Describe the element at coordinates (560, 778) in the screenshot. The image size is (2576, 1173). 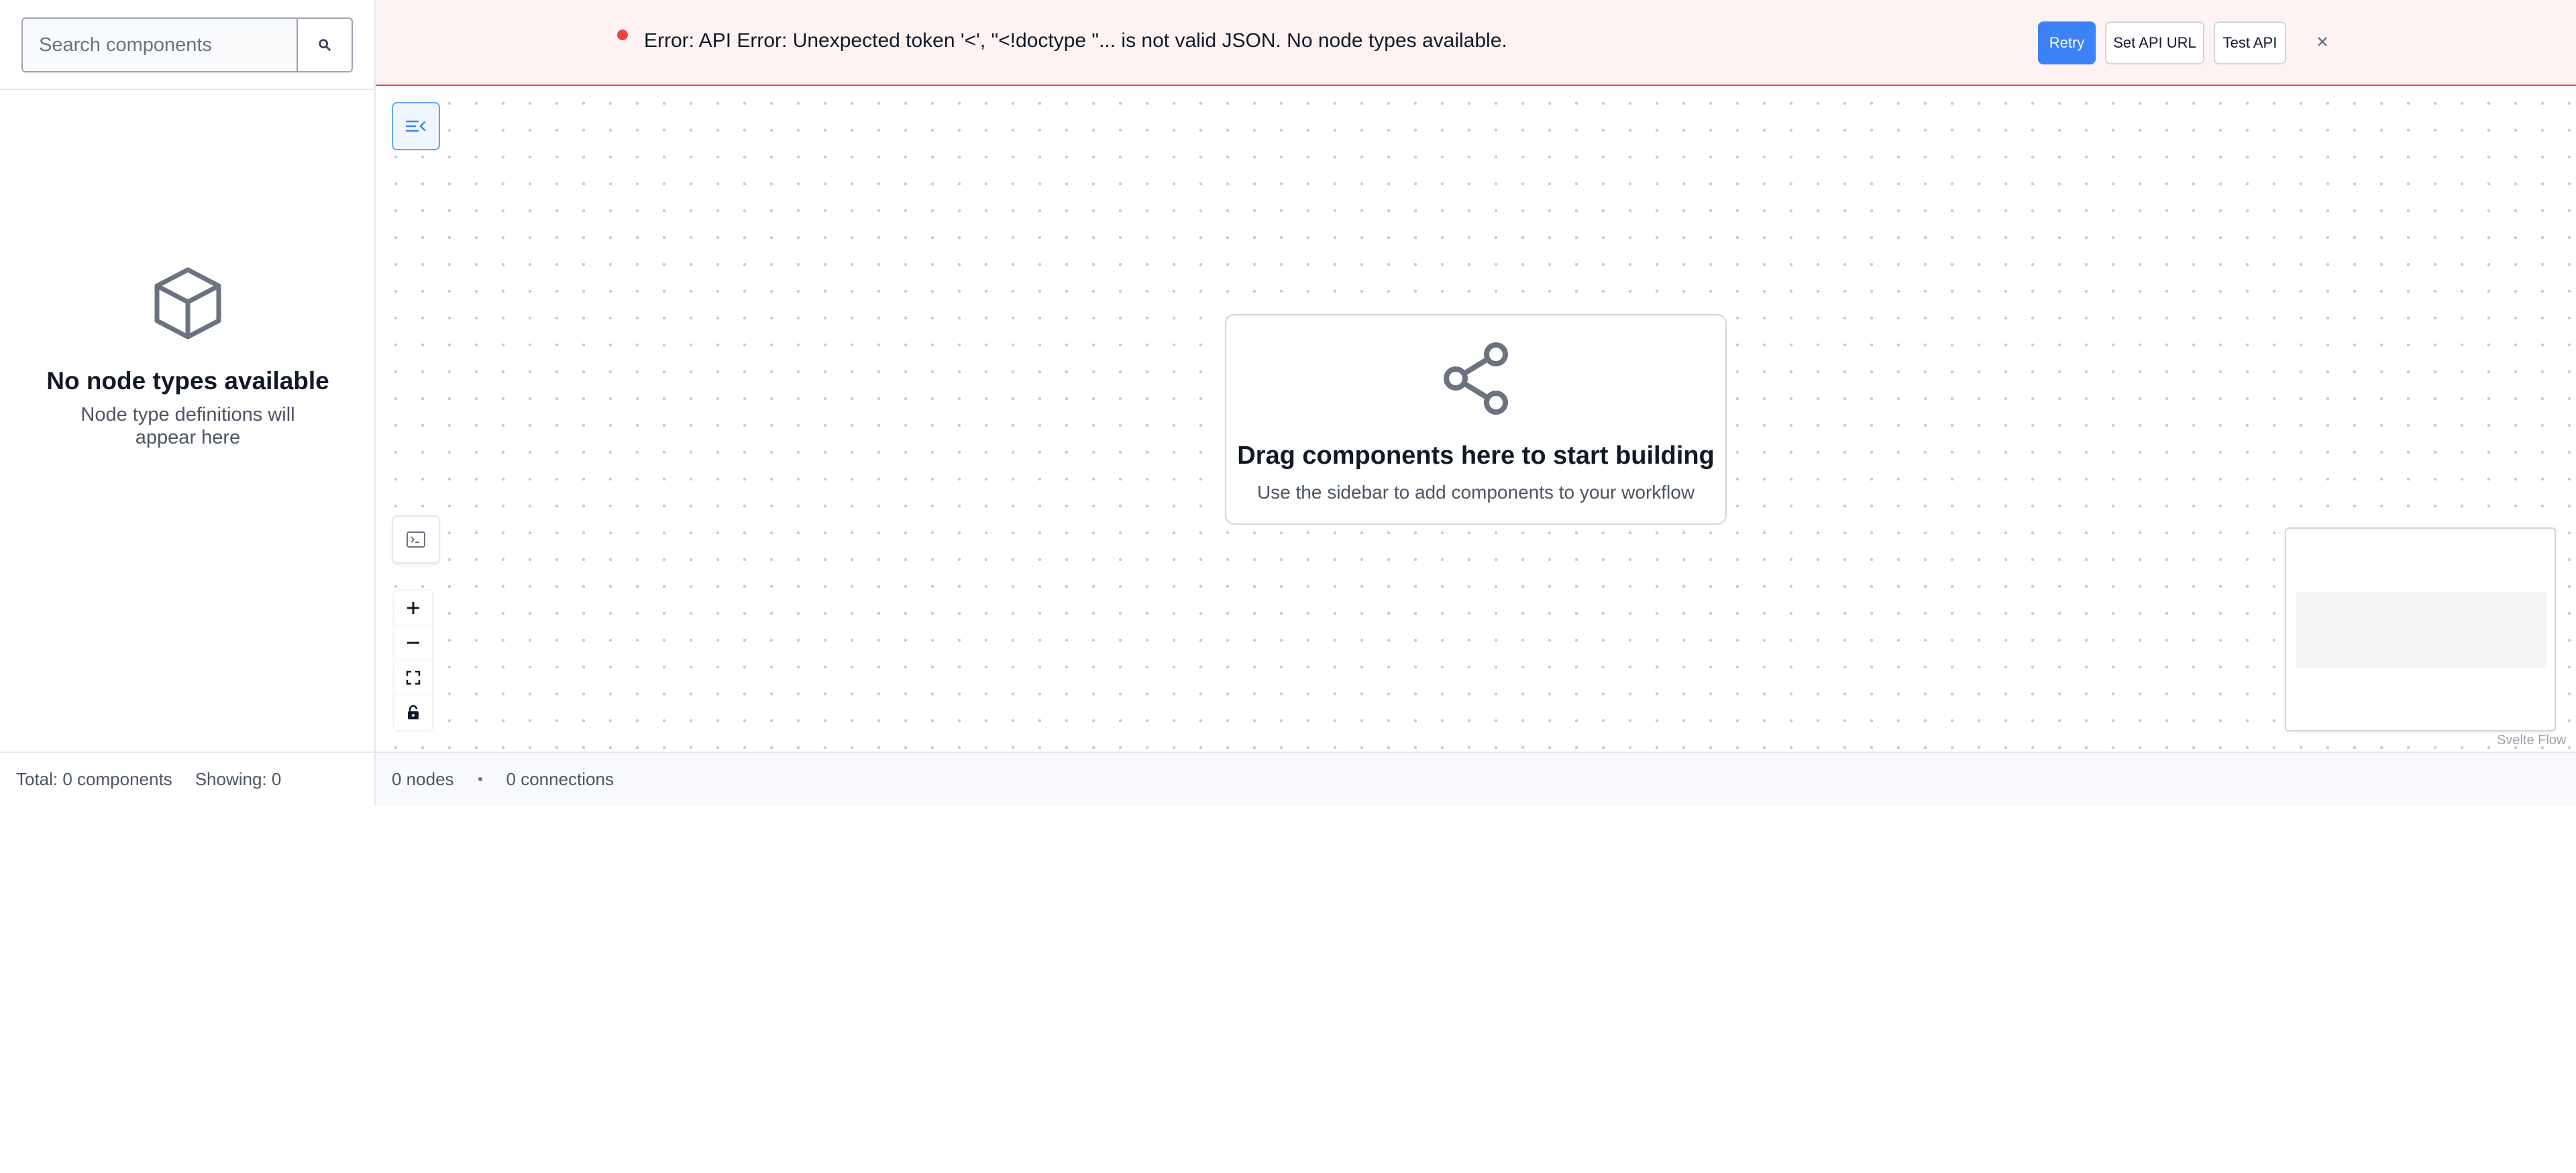
I see `connection-count: 0 connections` at that location.